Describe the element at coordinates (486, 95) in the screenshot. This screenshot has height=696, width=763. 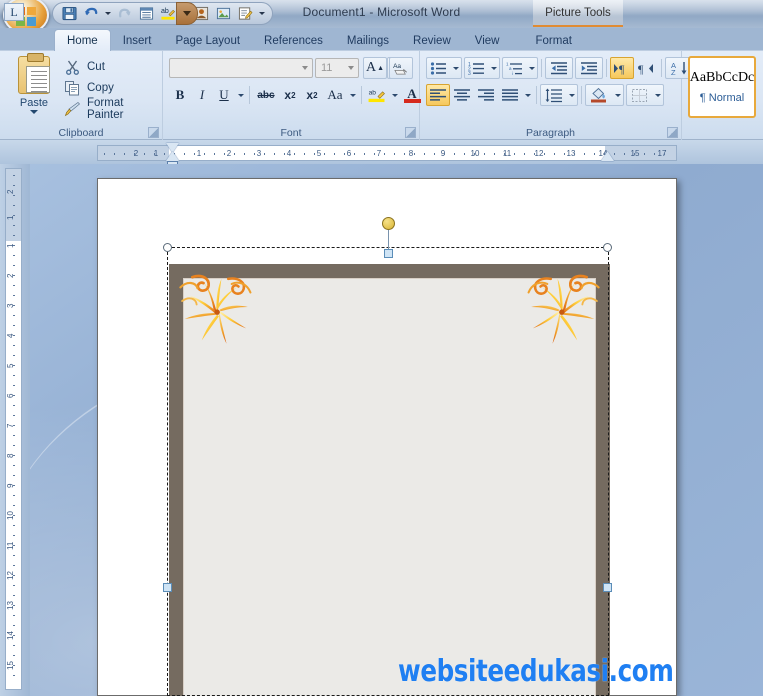
I see `align-right-button` at that location.